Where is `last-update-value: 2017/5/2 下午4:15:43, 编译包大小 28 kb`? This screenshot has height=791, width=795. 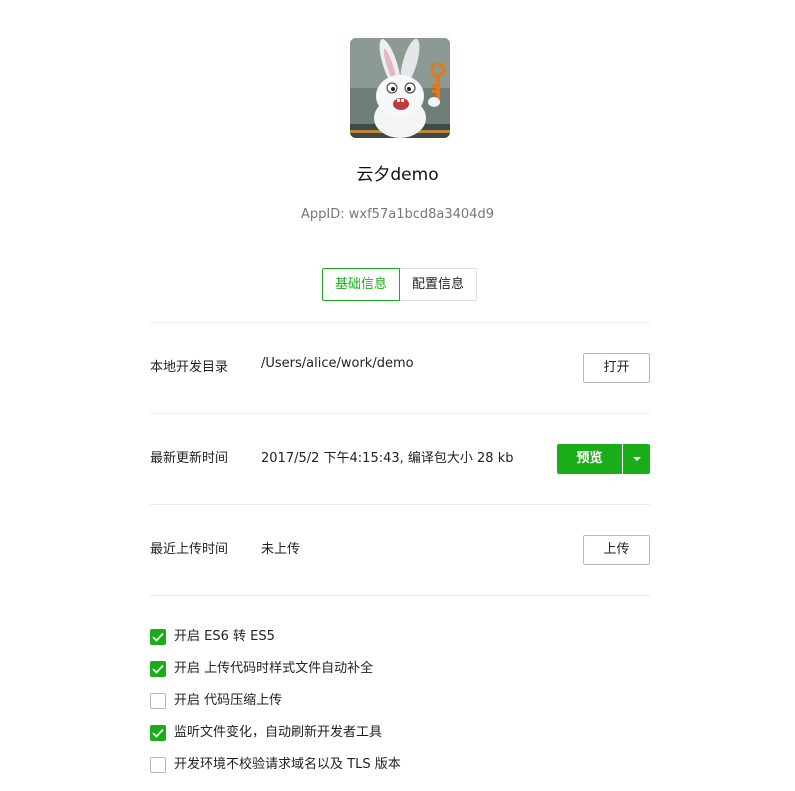 last-update-value: 2017/5/2 下午4:15:43, 编译包大小 28 kb is located at coordinates (387, 458).